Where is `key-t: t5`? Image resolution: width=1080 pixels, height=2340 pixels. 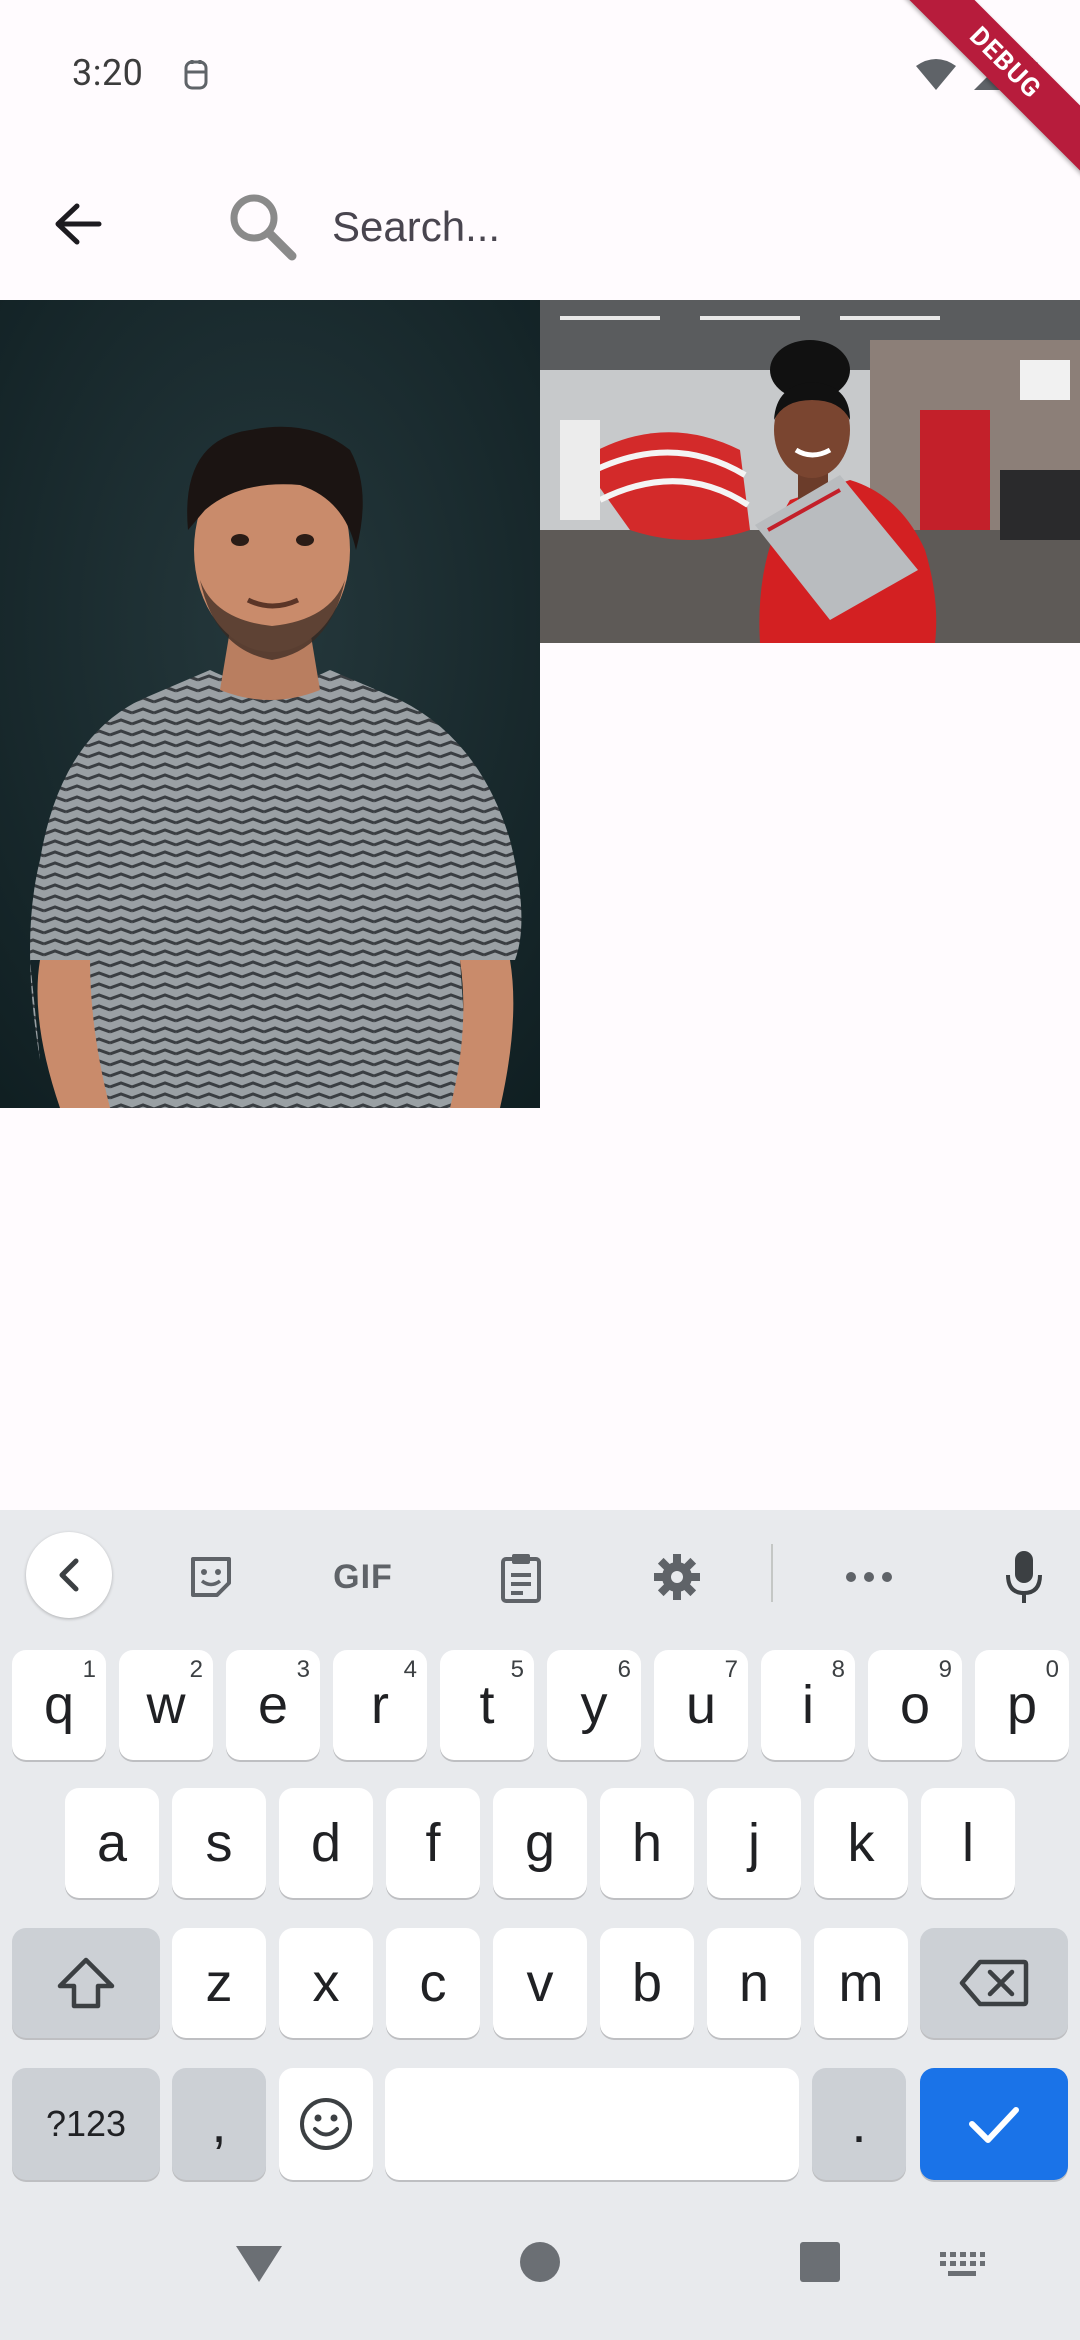
key-t: t5 is located at coordinates (487, 1705).